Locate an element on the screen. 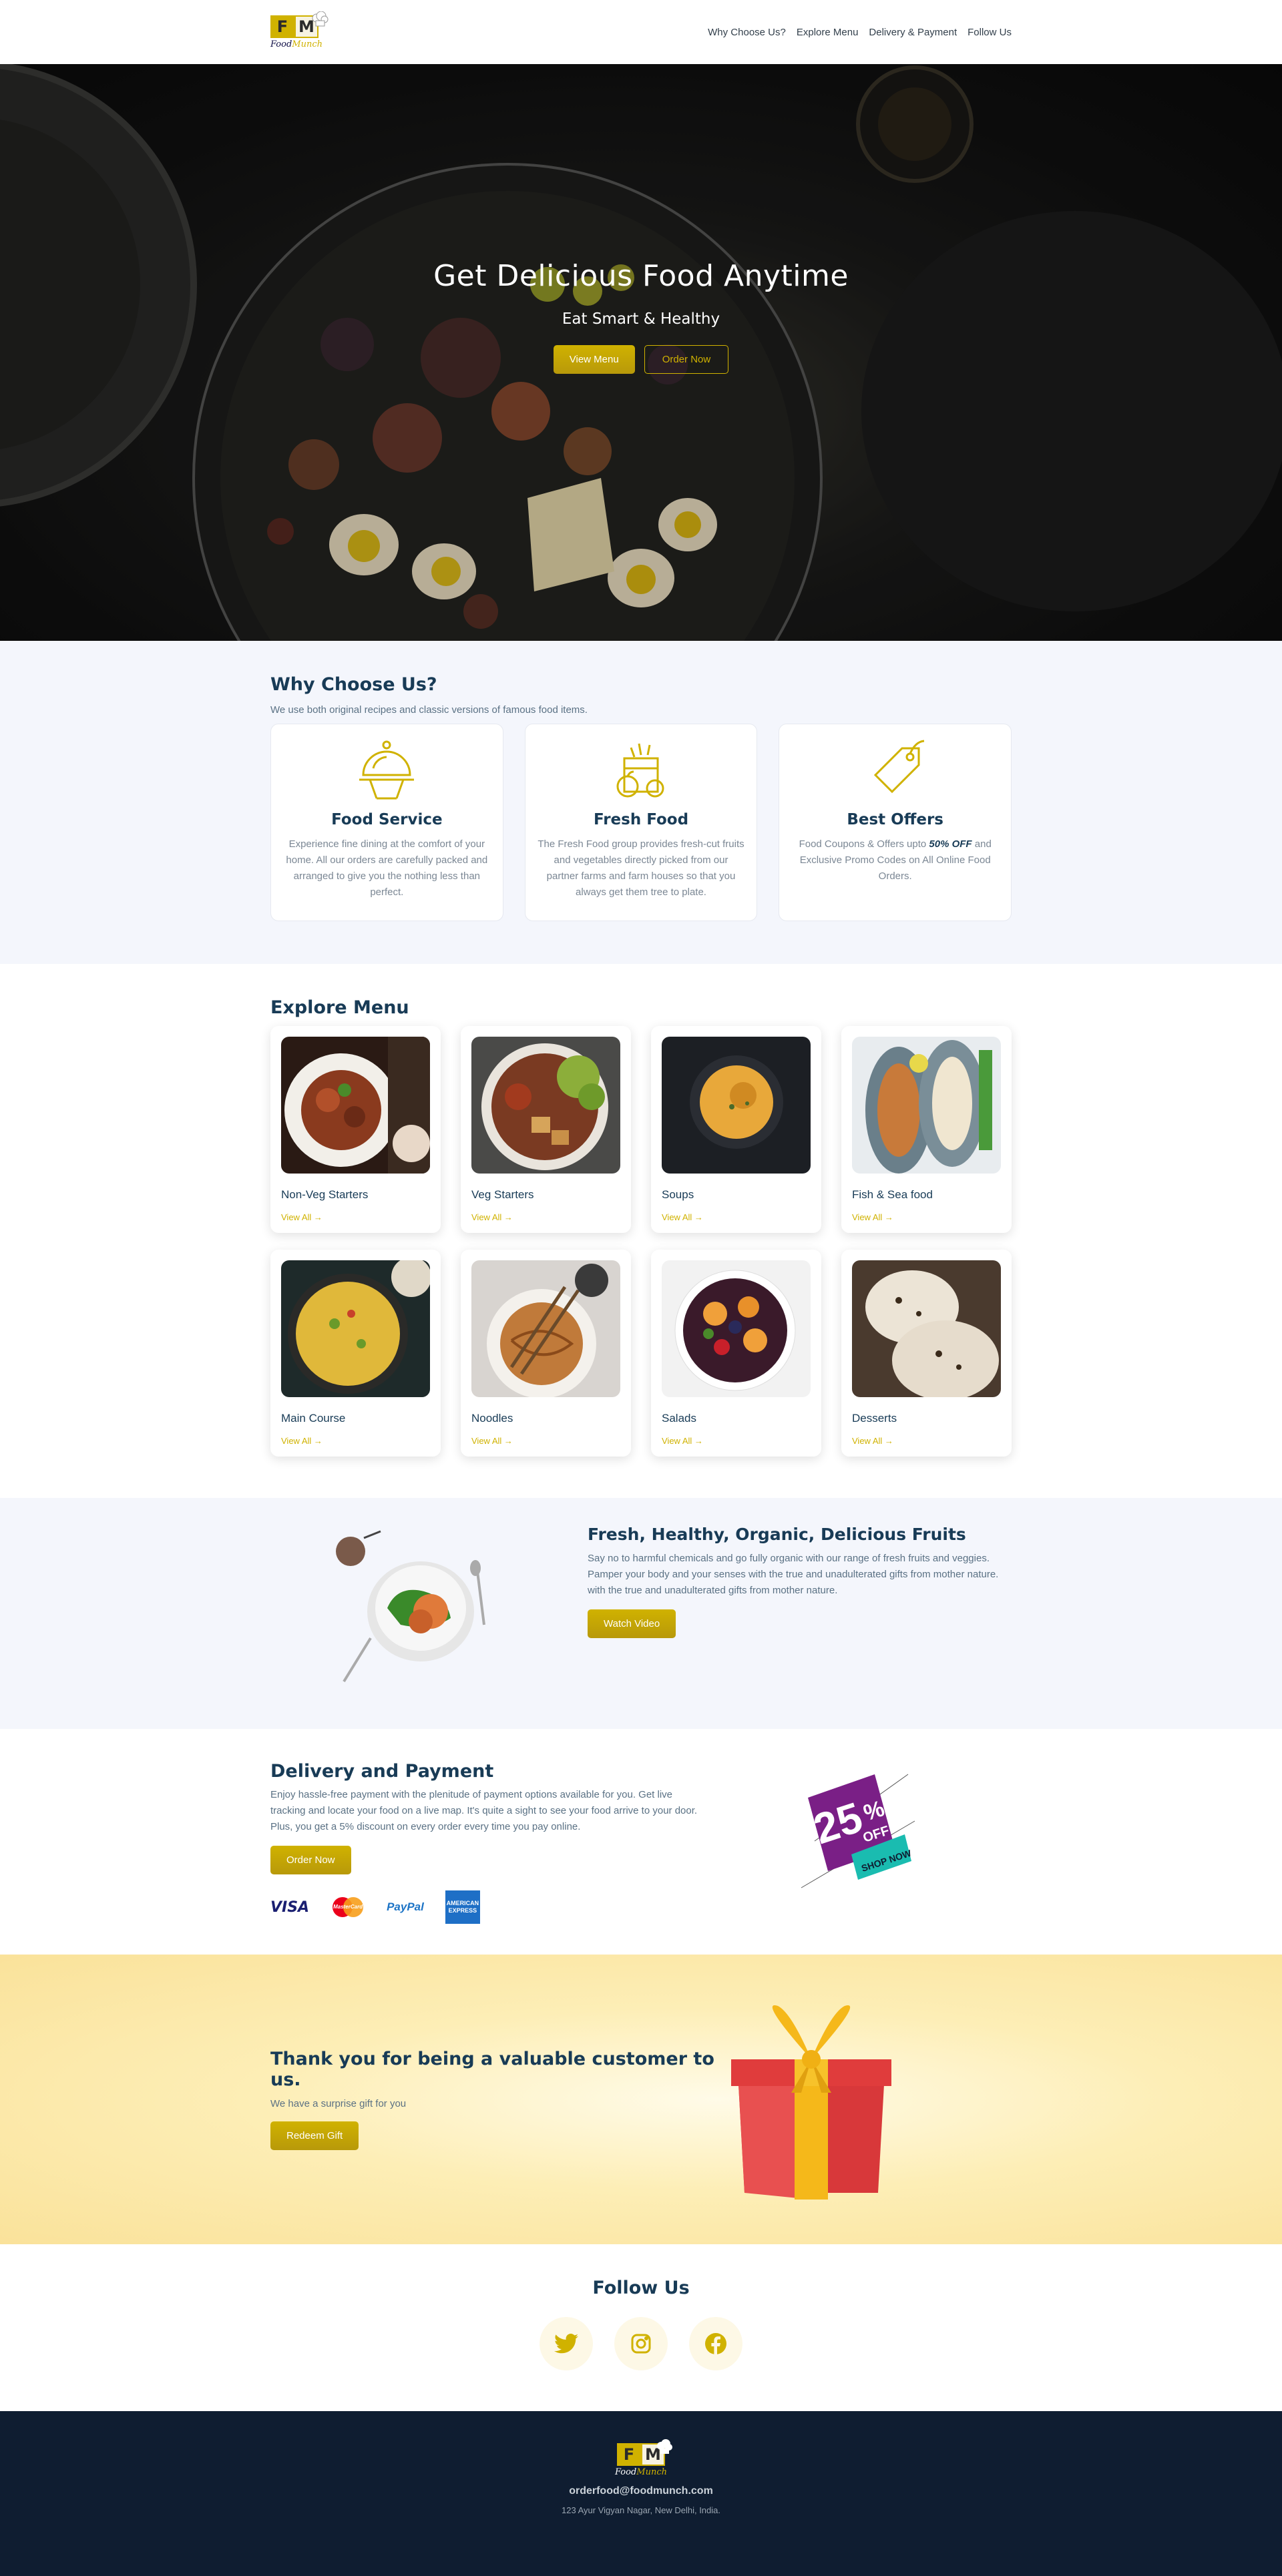  follow-us-heading: Follow Us is located at coordinates (641, 2288).